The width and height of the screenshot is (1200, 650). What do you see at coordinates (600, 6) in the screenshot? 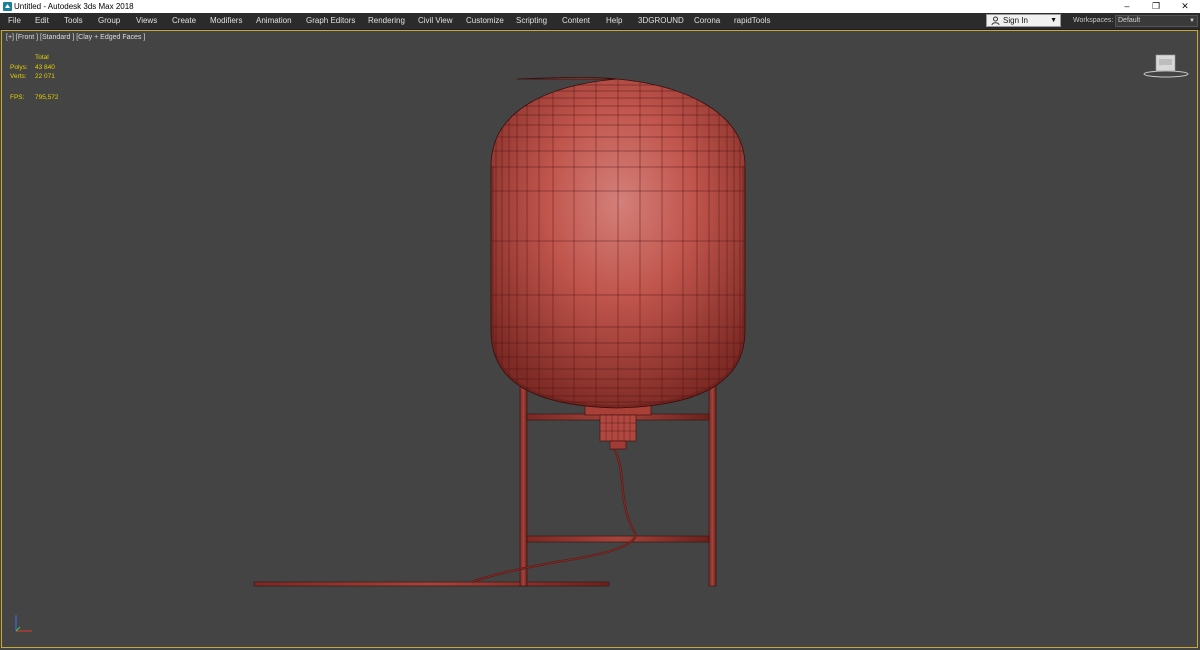
I see `title-bar: Untitled - Autodesk 3ds Max 2018 – ❐ ✕` at bounding box center [600, 6].